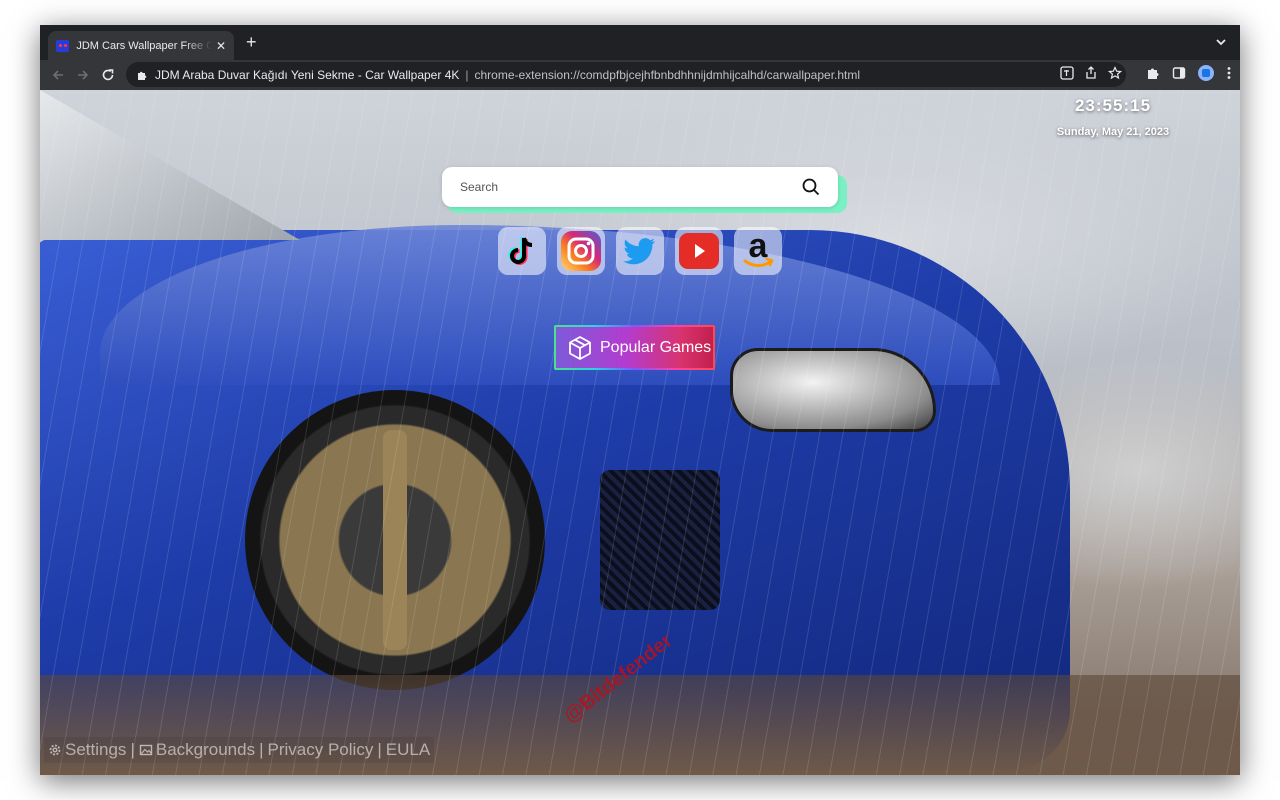 This screenshot has height=800, width=1280. Describe the element at coordinates (1113, 105) in the screenshot. I see `clock-time: 23:55:15` at that location.